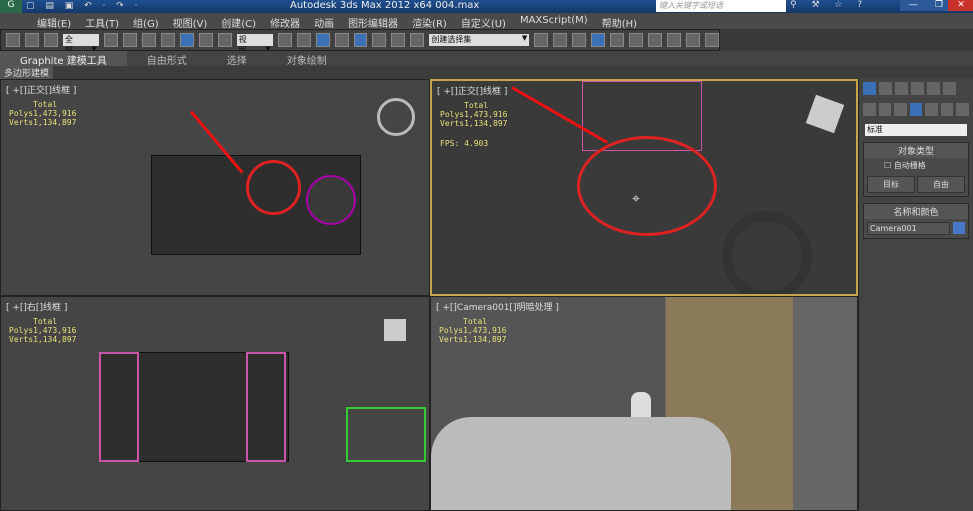  Describe the element at coordinates (885, 109) in the screenshot. I see `shapes-icon` at that location.